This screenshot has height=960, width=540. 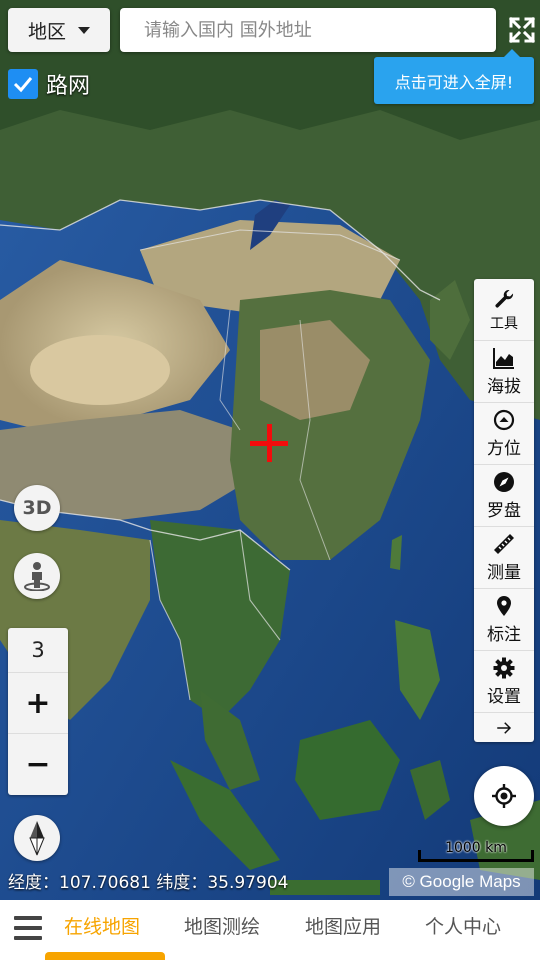 What do you see at coordinates (504, 606) in the screenshot?
I see `map-pin-icon` at bounding box center [504, 606].